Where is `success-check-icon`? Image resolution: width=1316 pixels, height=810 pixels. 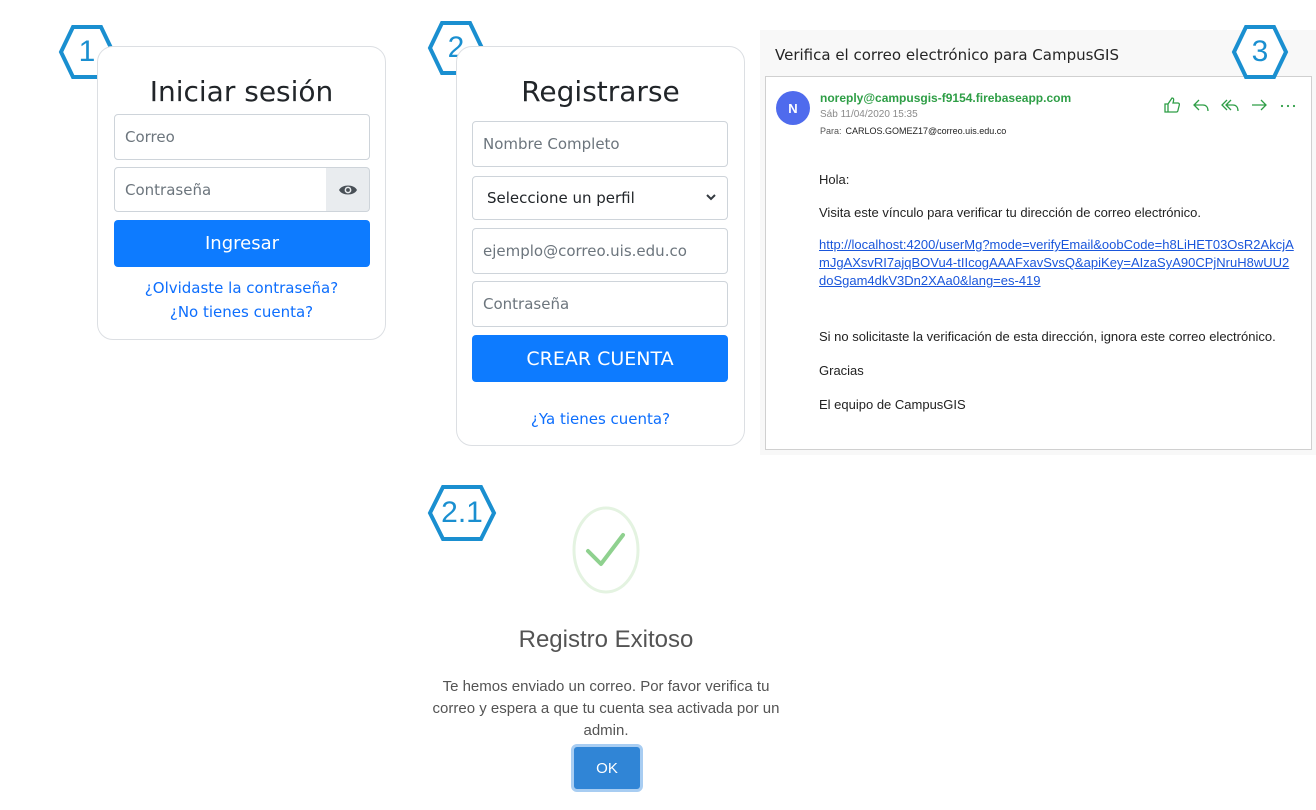
success-check-icon is located at coordinates (606, 550).